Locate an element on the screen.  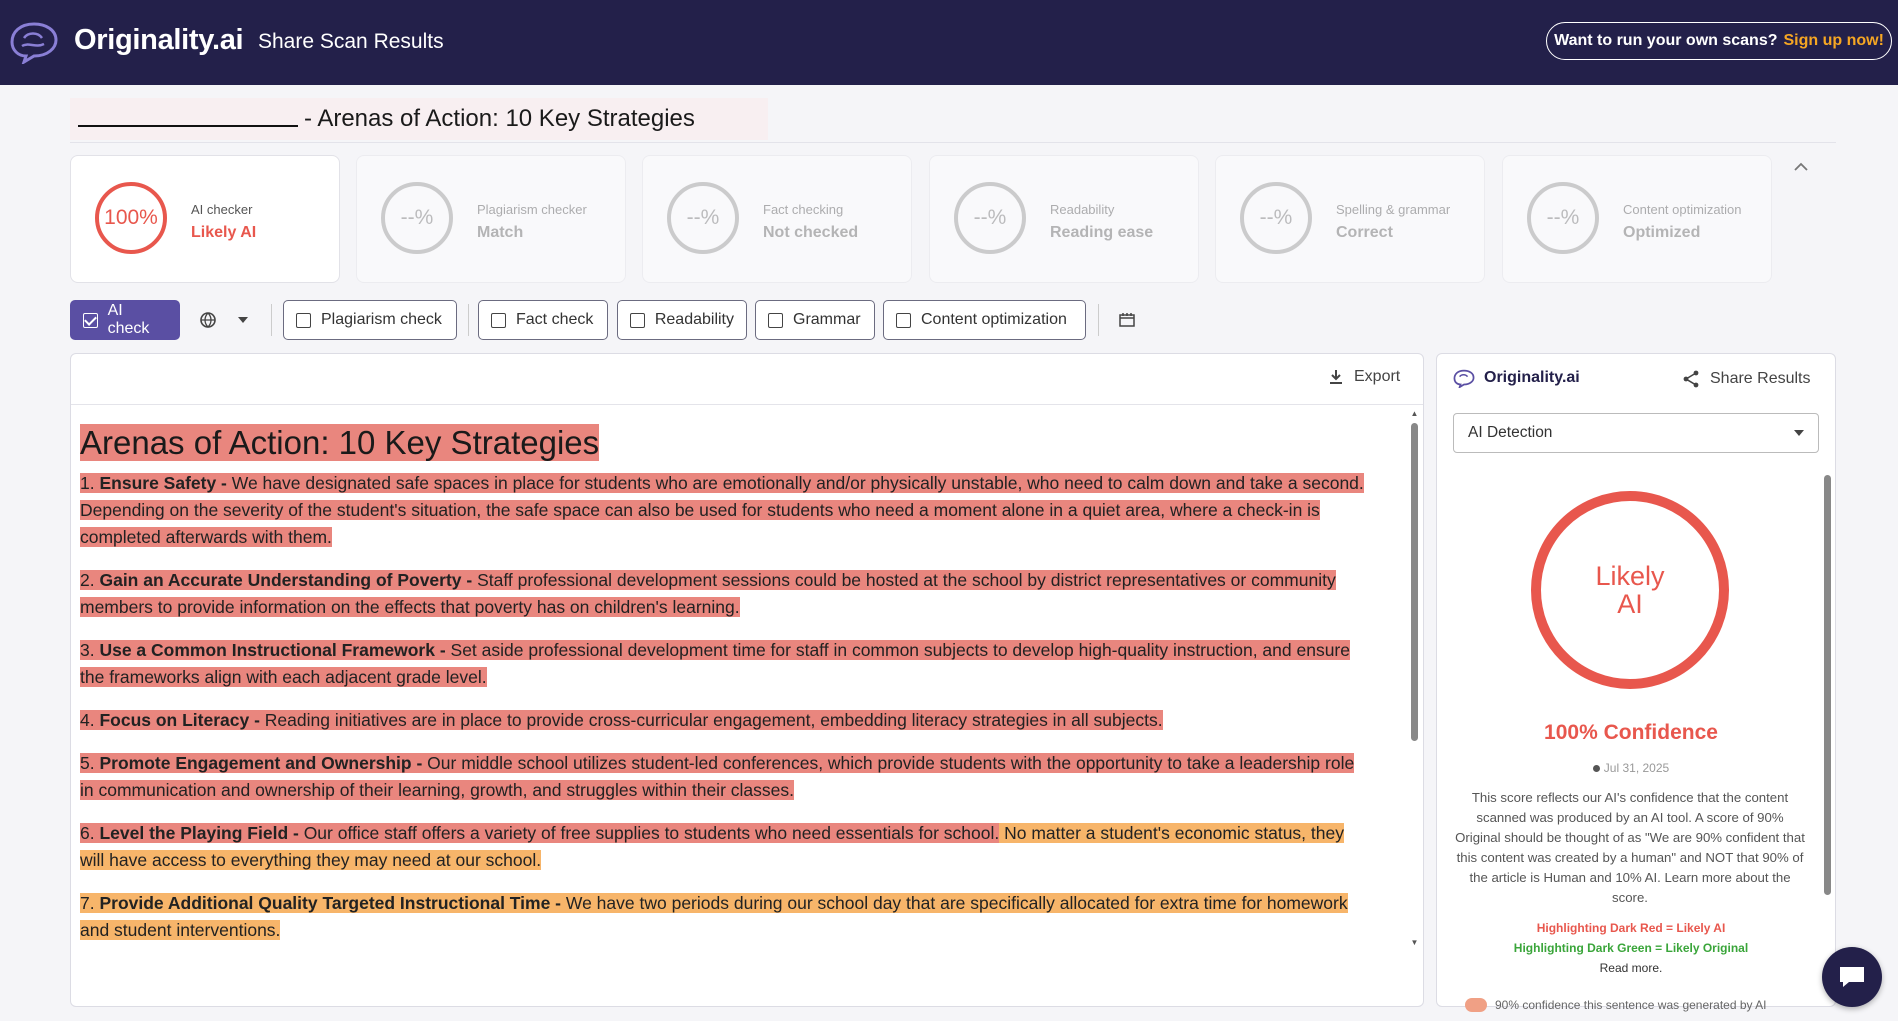
grammar-toggle: Grammar is located at coordinates (815, 320).